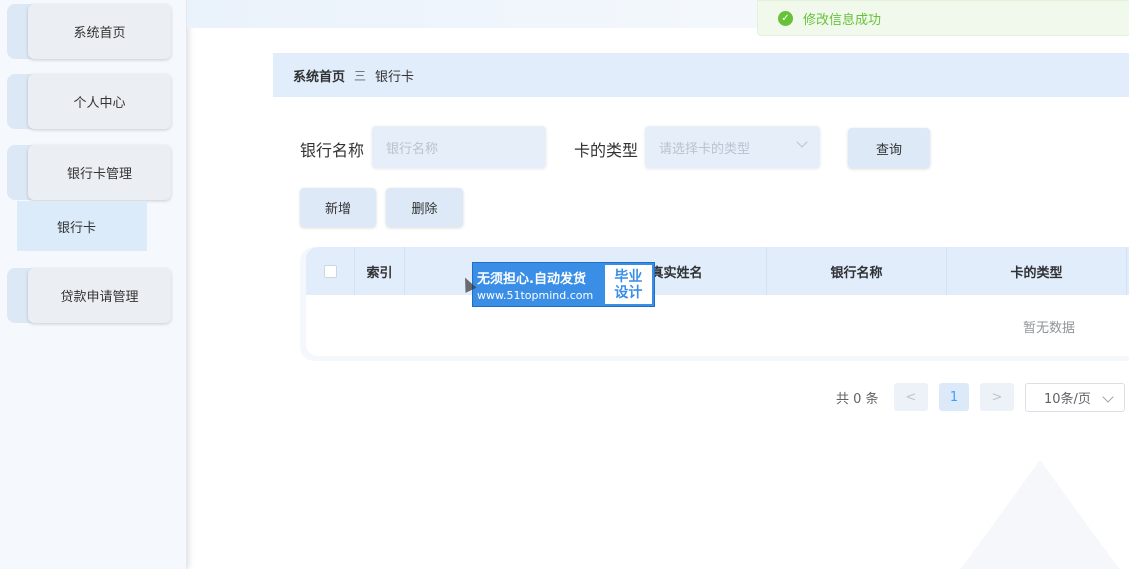  Describe the element at coordinates (99, 101) in the screenshot. I see `sidebar-item-profile: 个人中心` at that location.